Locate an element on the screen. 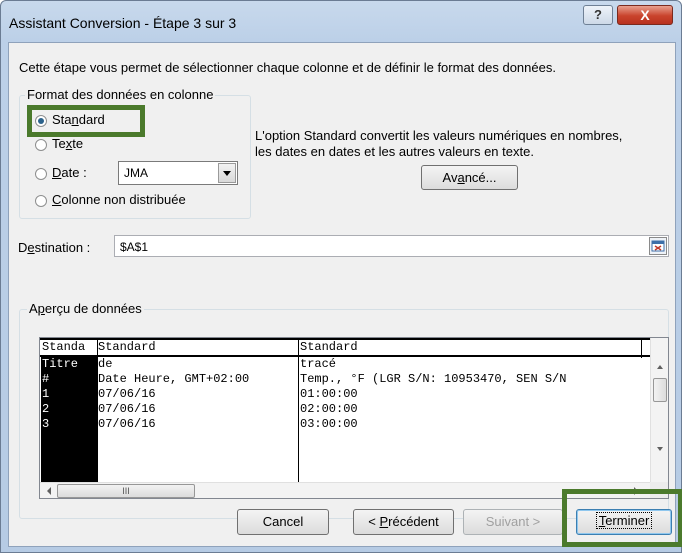 The image size is (682, 553). text-label: Texte is located at coordinates (67, 143).